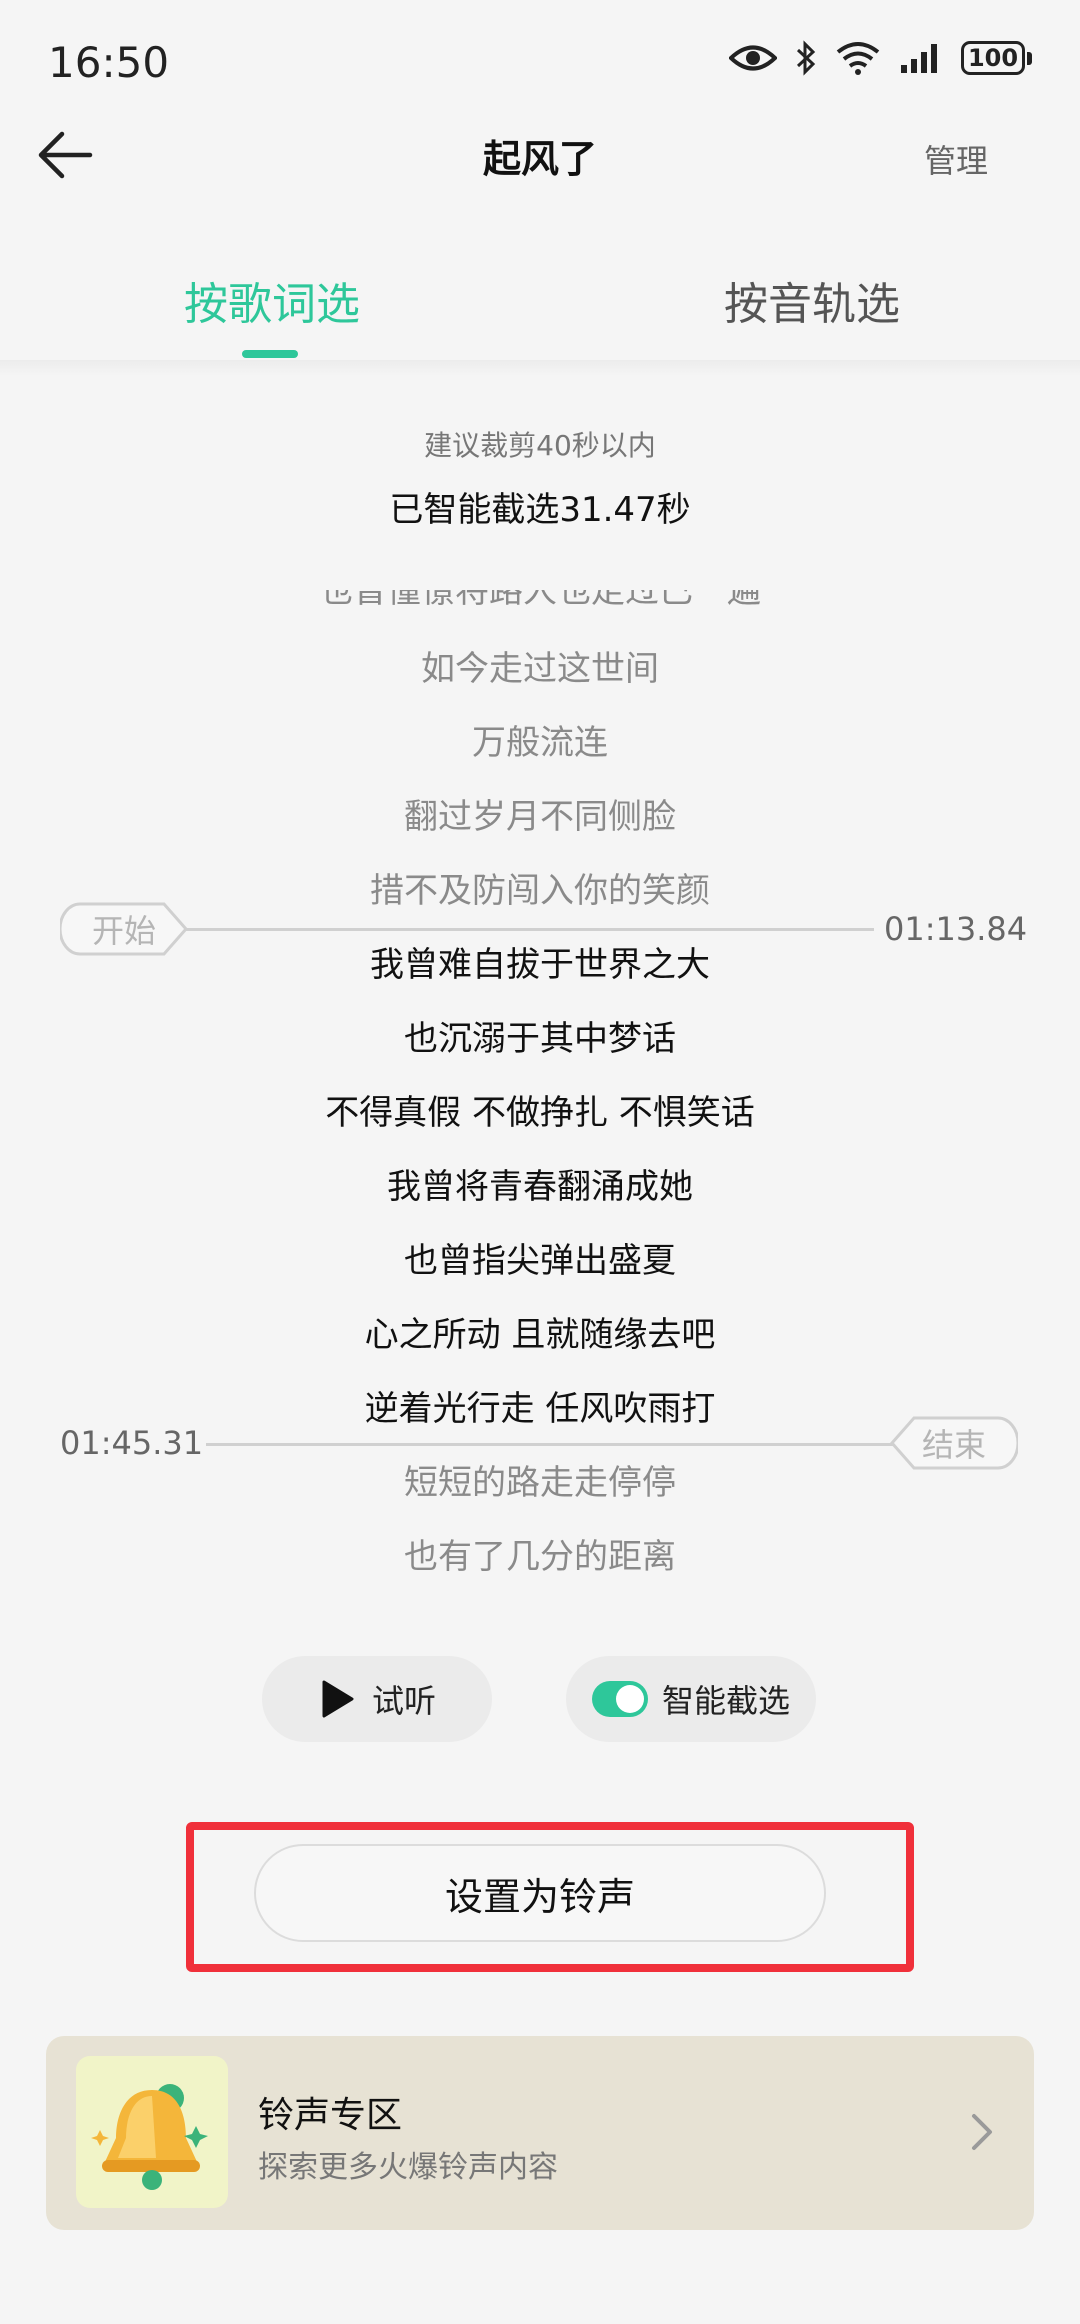 The image size is (1080, 2324). I want to click on selection-status: 已智能截选31.47秒, so click(540, 510).